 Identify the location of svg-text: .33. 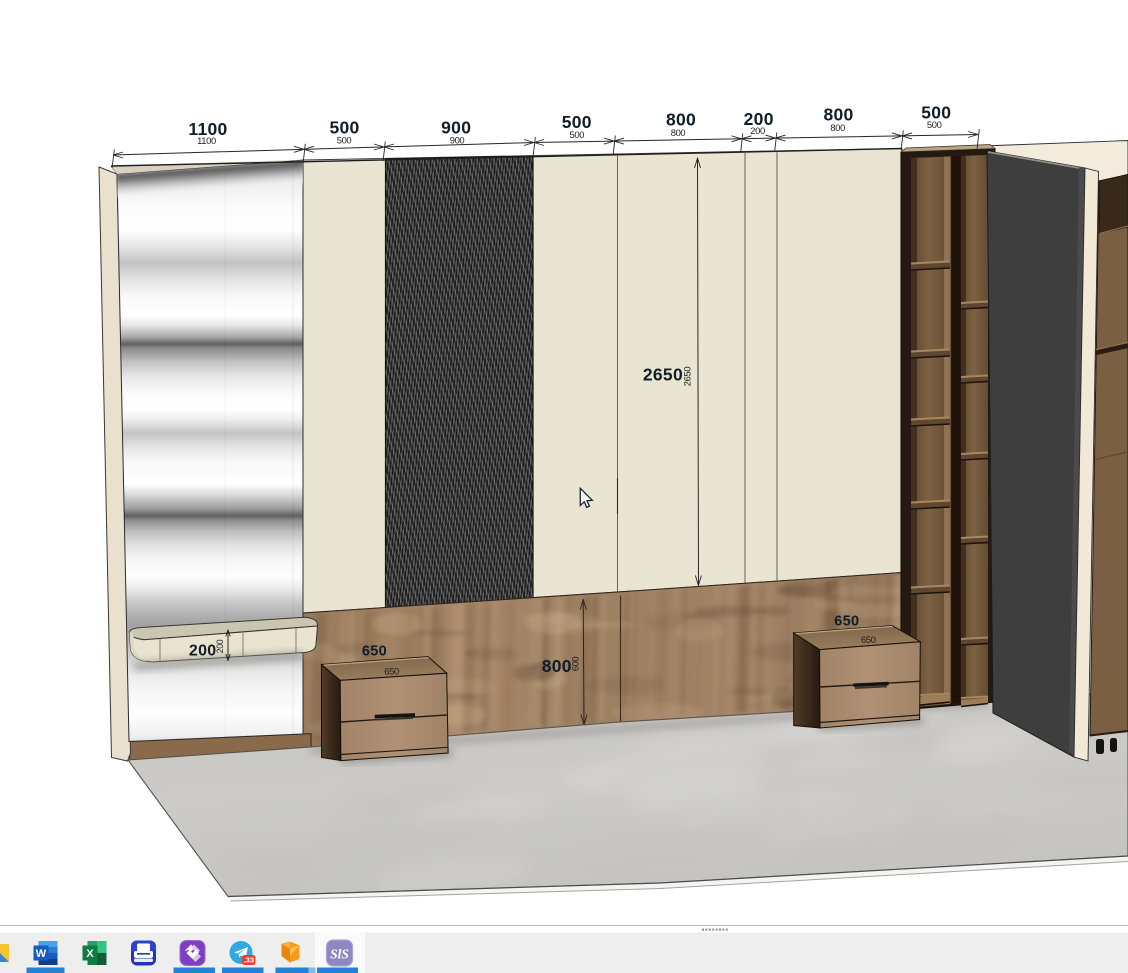
(249, 960).